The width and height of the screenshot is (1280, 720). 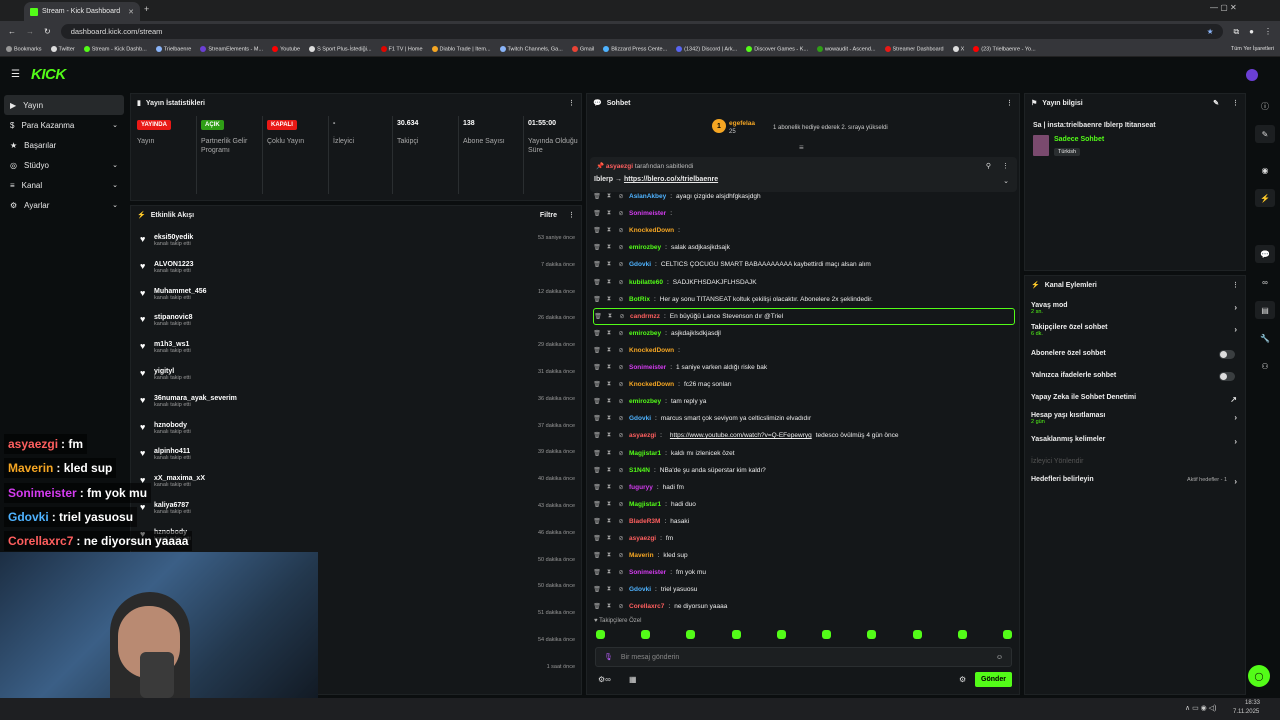 I want to click on wrench-icon: 🔧, so click(x=1265, y=338).